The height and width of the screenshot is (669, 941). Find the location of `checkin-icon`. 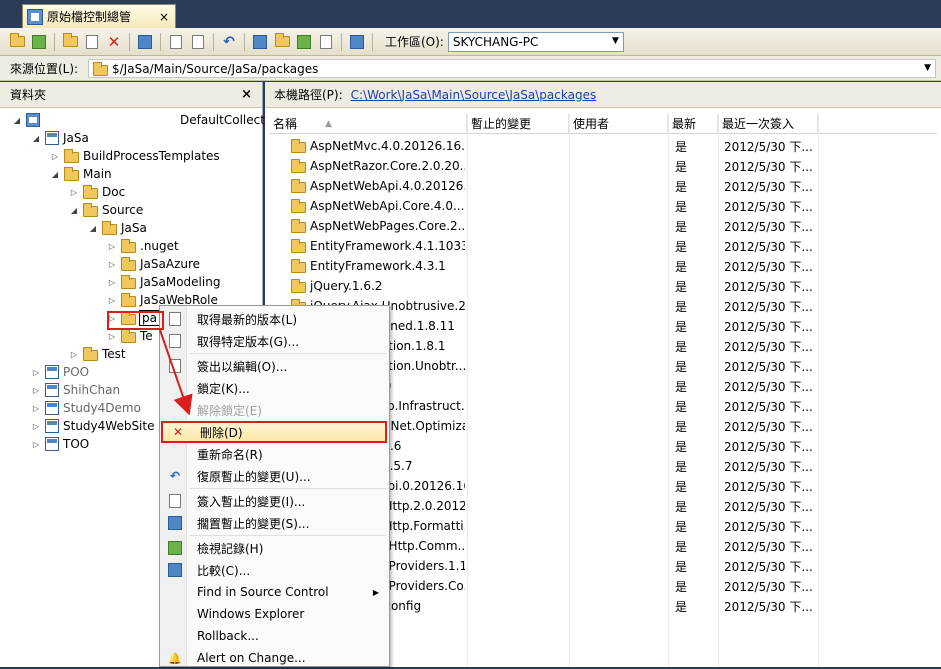

checkin-icon is located at coordinates (198, 42).